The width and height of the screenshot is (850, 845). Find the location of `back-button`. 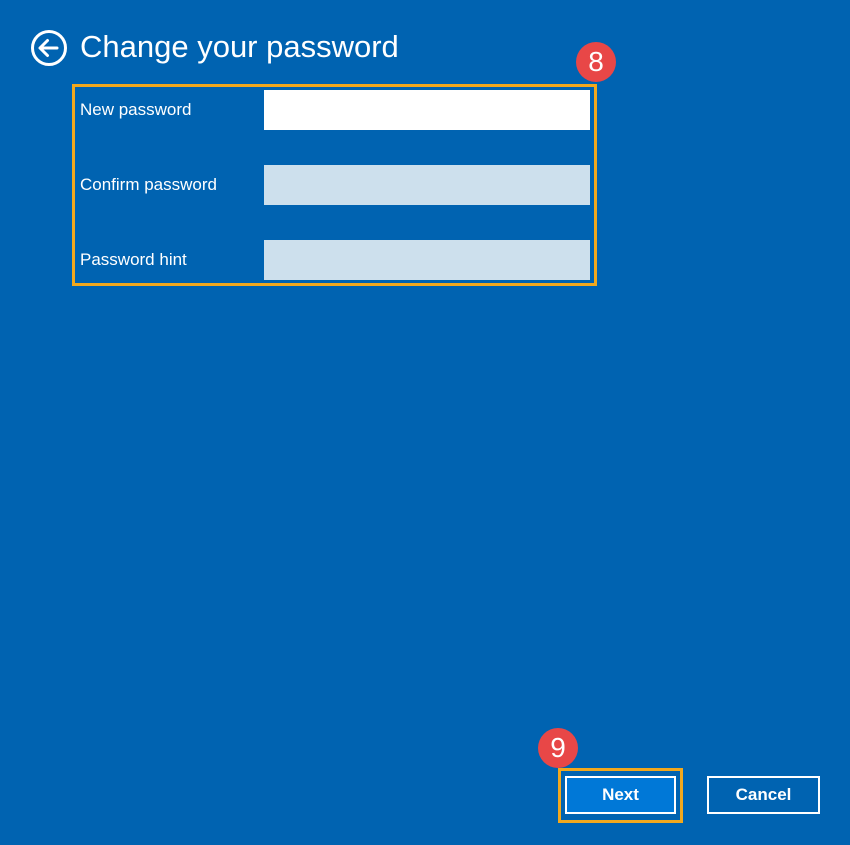

back-button is located at coordinates (49, 48).